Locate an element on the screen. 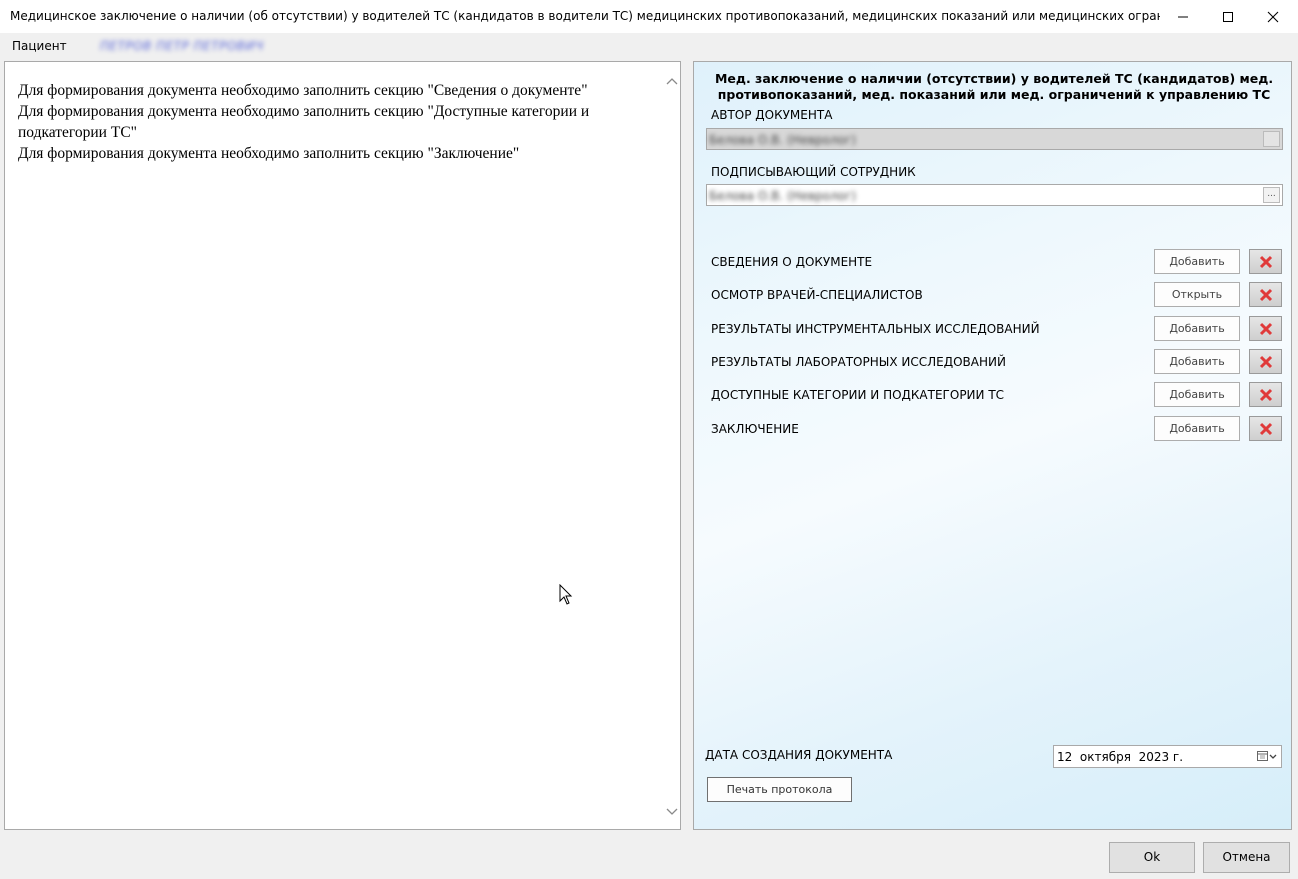 The image size is (1298, 879). maximize-icon is located at coordinates (1227, 16).